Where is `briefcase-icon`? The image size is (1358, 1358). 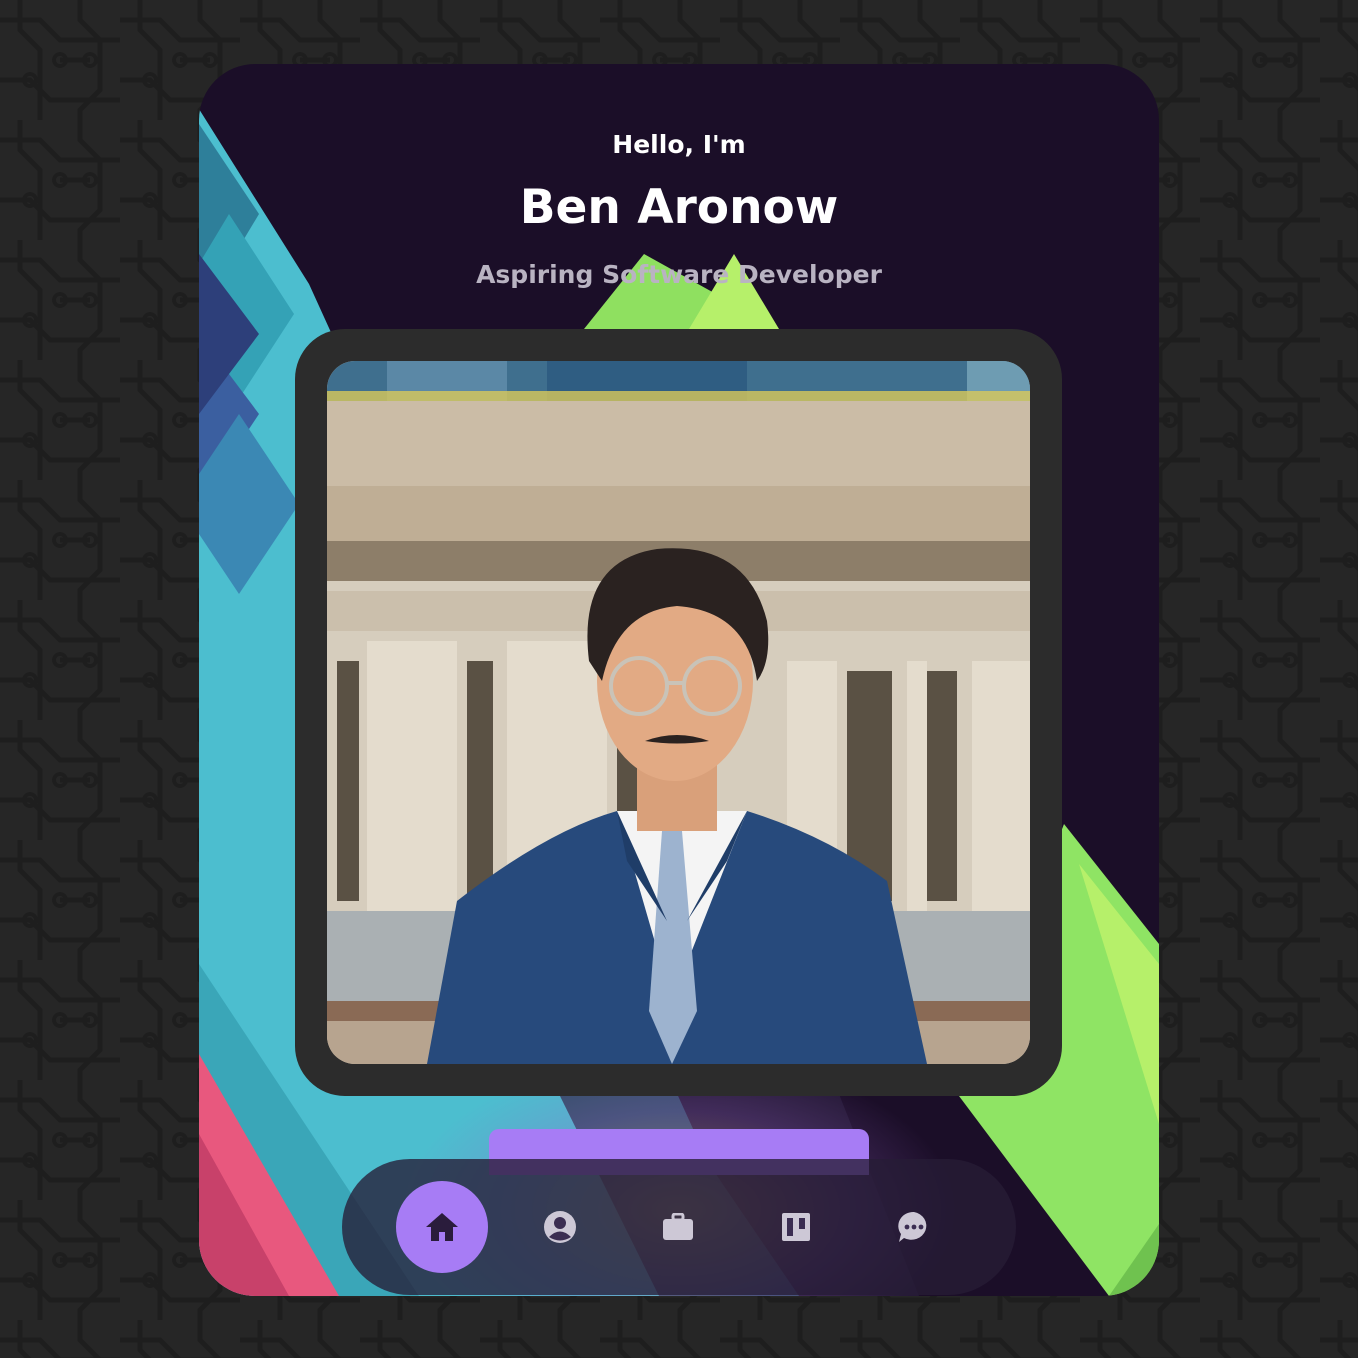 briefcase-icon is located at coordinates (678, 1226).